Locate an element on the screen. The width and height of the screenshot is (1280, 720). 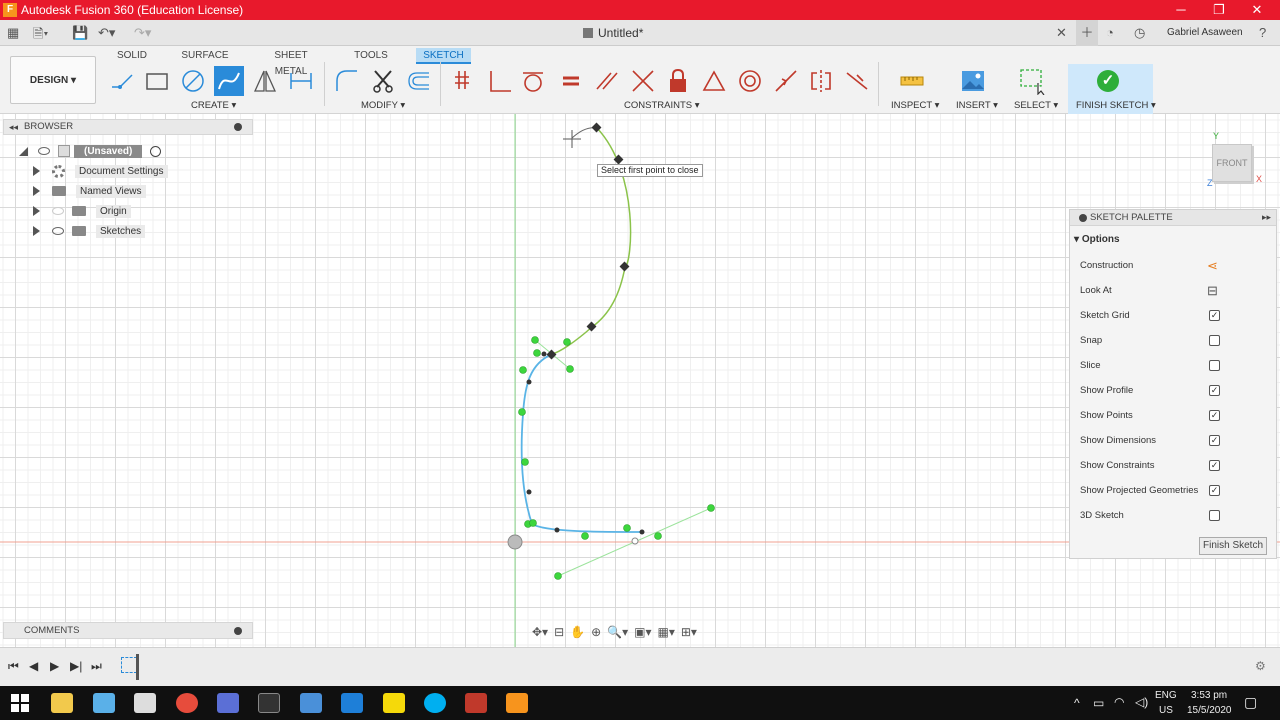
expand-right-icon: ▸▸ is located at coordinates (1266, 217).